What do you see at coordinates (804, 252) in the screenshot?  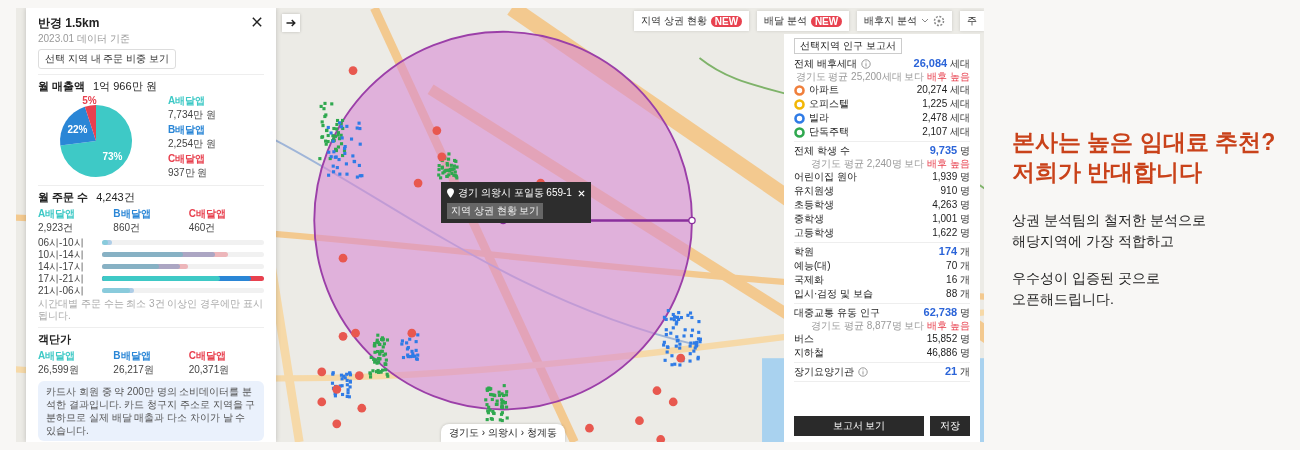 I see `stat-label: 학원` at bounding box center [804, 252].